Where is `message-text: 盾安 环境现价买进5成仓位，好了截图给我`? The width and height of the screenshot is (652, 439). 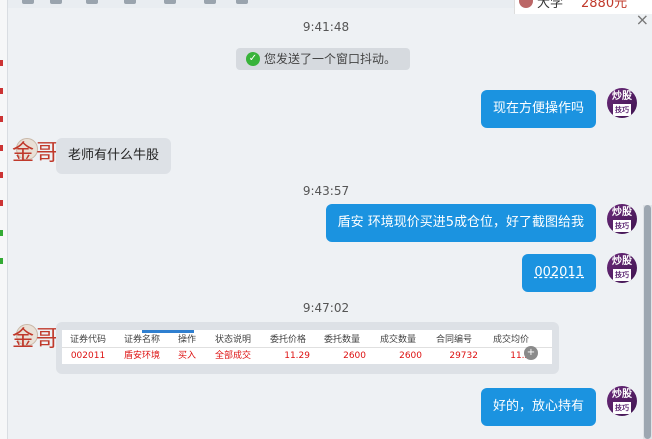 message-text: 盾安 环境现价买进5成仓位，好了截图给我 is located at coordinates (460, 222).